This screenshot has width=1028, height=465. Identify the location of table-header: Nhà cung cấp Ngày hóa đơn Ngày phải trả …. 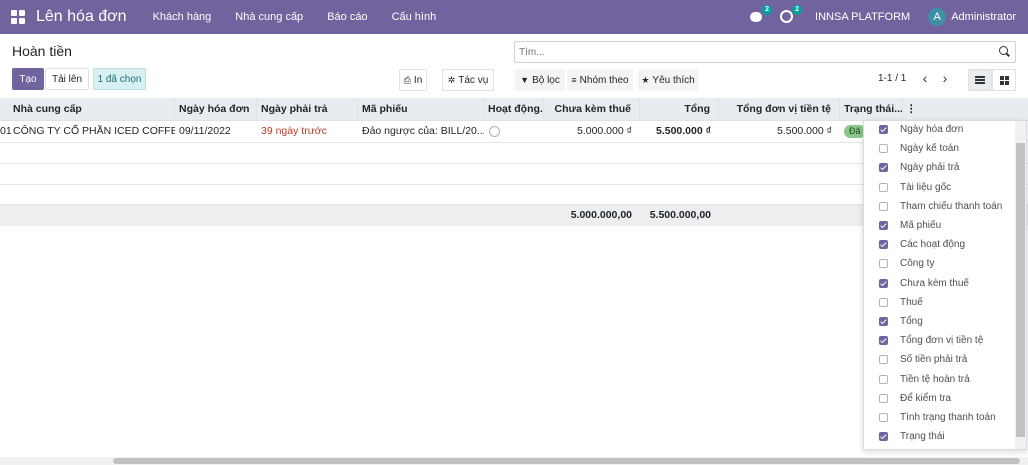
(514, 109).